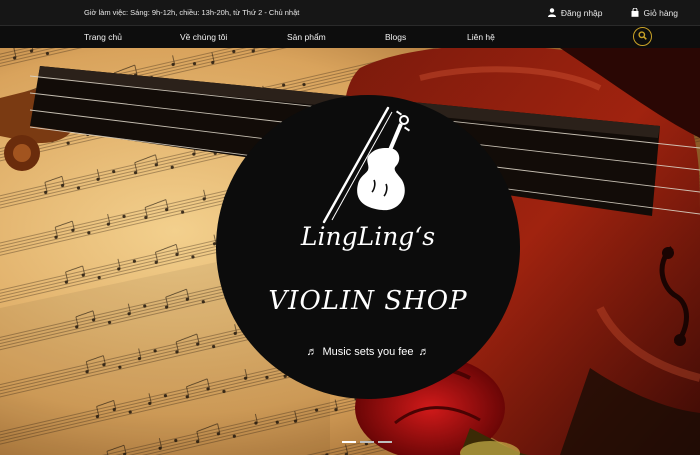 The image size is (700, 455). What do you see at coordinates (551, 12) in the screenshot?
I see `user-icon` at bounding box center [551, 12].